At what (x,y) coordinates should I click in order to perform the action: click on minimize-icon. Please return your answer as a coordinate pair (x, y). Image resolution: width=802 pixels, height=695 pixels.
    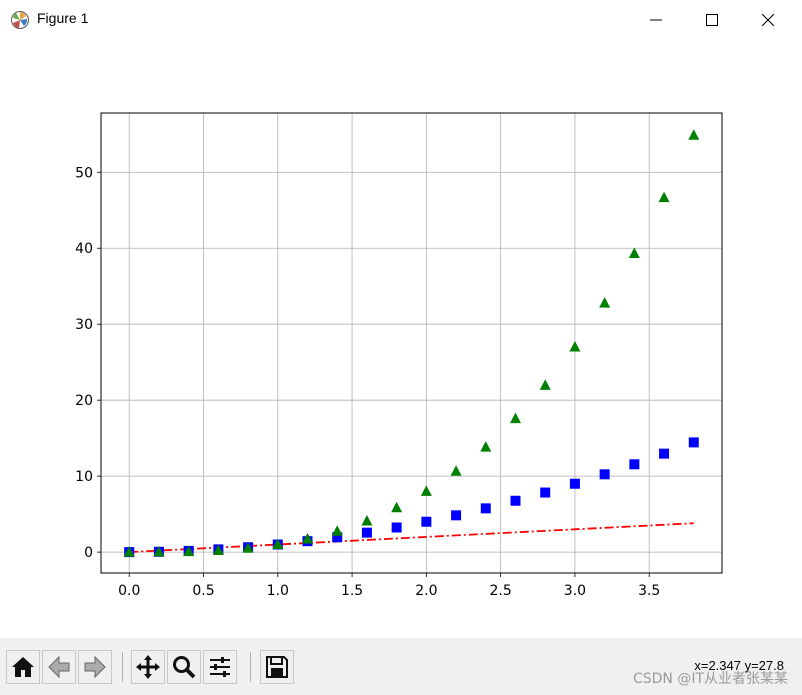
    Looking at the image, I should click on (656, 20).